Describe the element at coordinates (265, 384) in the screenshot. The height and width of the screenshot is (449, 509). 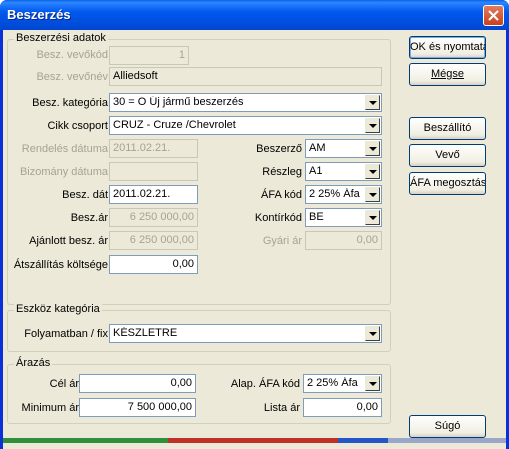
I see `alapafa-label: Alap. ÁFA kód` at that location.